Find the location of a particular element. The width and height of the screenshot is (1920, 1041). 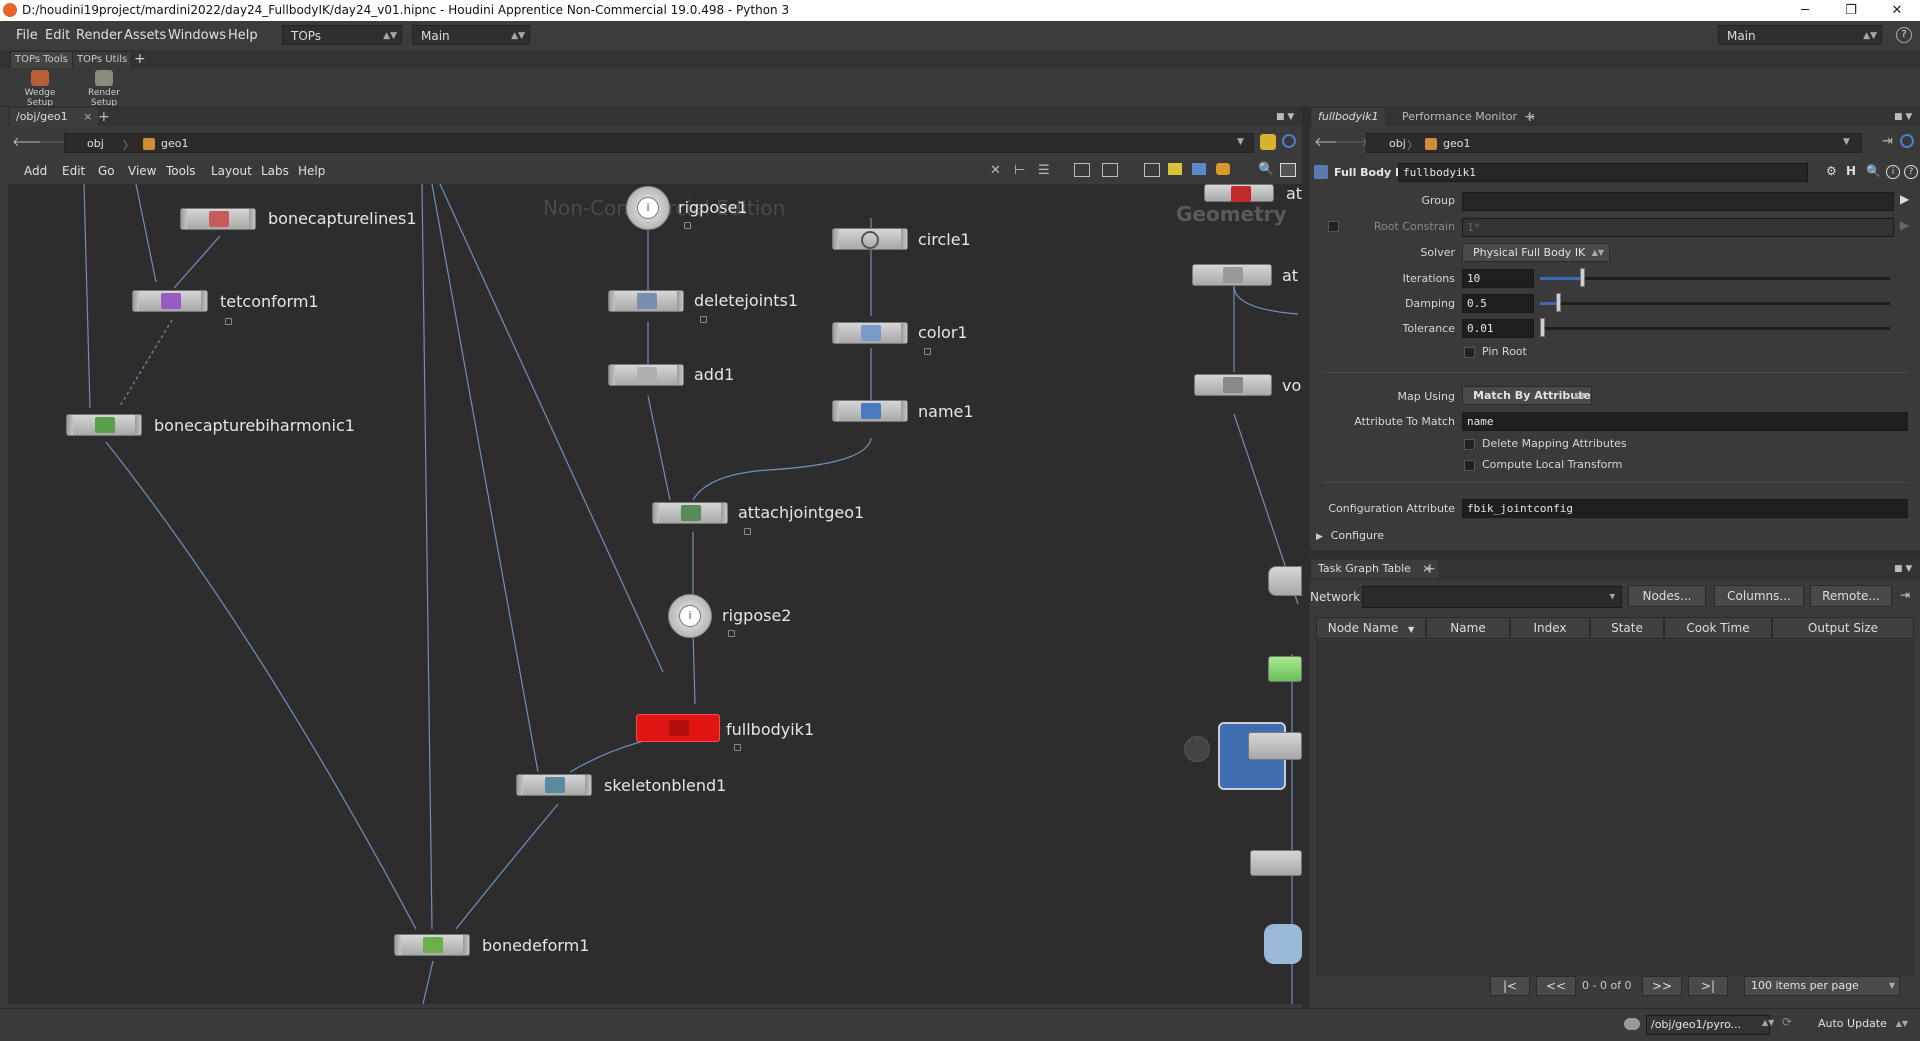

node-partial-vo is located at coordinates (1233, 385).